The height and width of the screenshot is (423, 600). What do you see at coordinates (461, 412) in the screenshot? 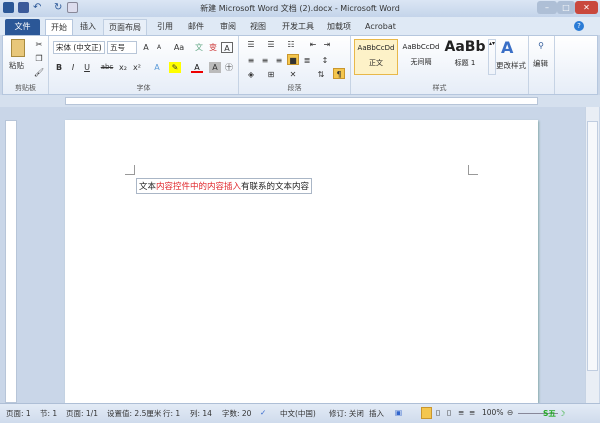
I see `outline-view-icon: ≡` at bounding box center [461, 412].